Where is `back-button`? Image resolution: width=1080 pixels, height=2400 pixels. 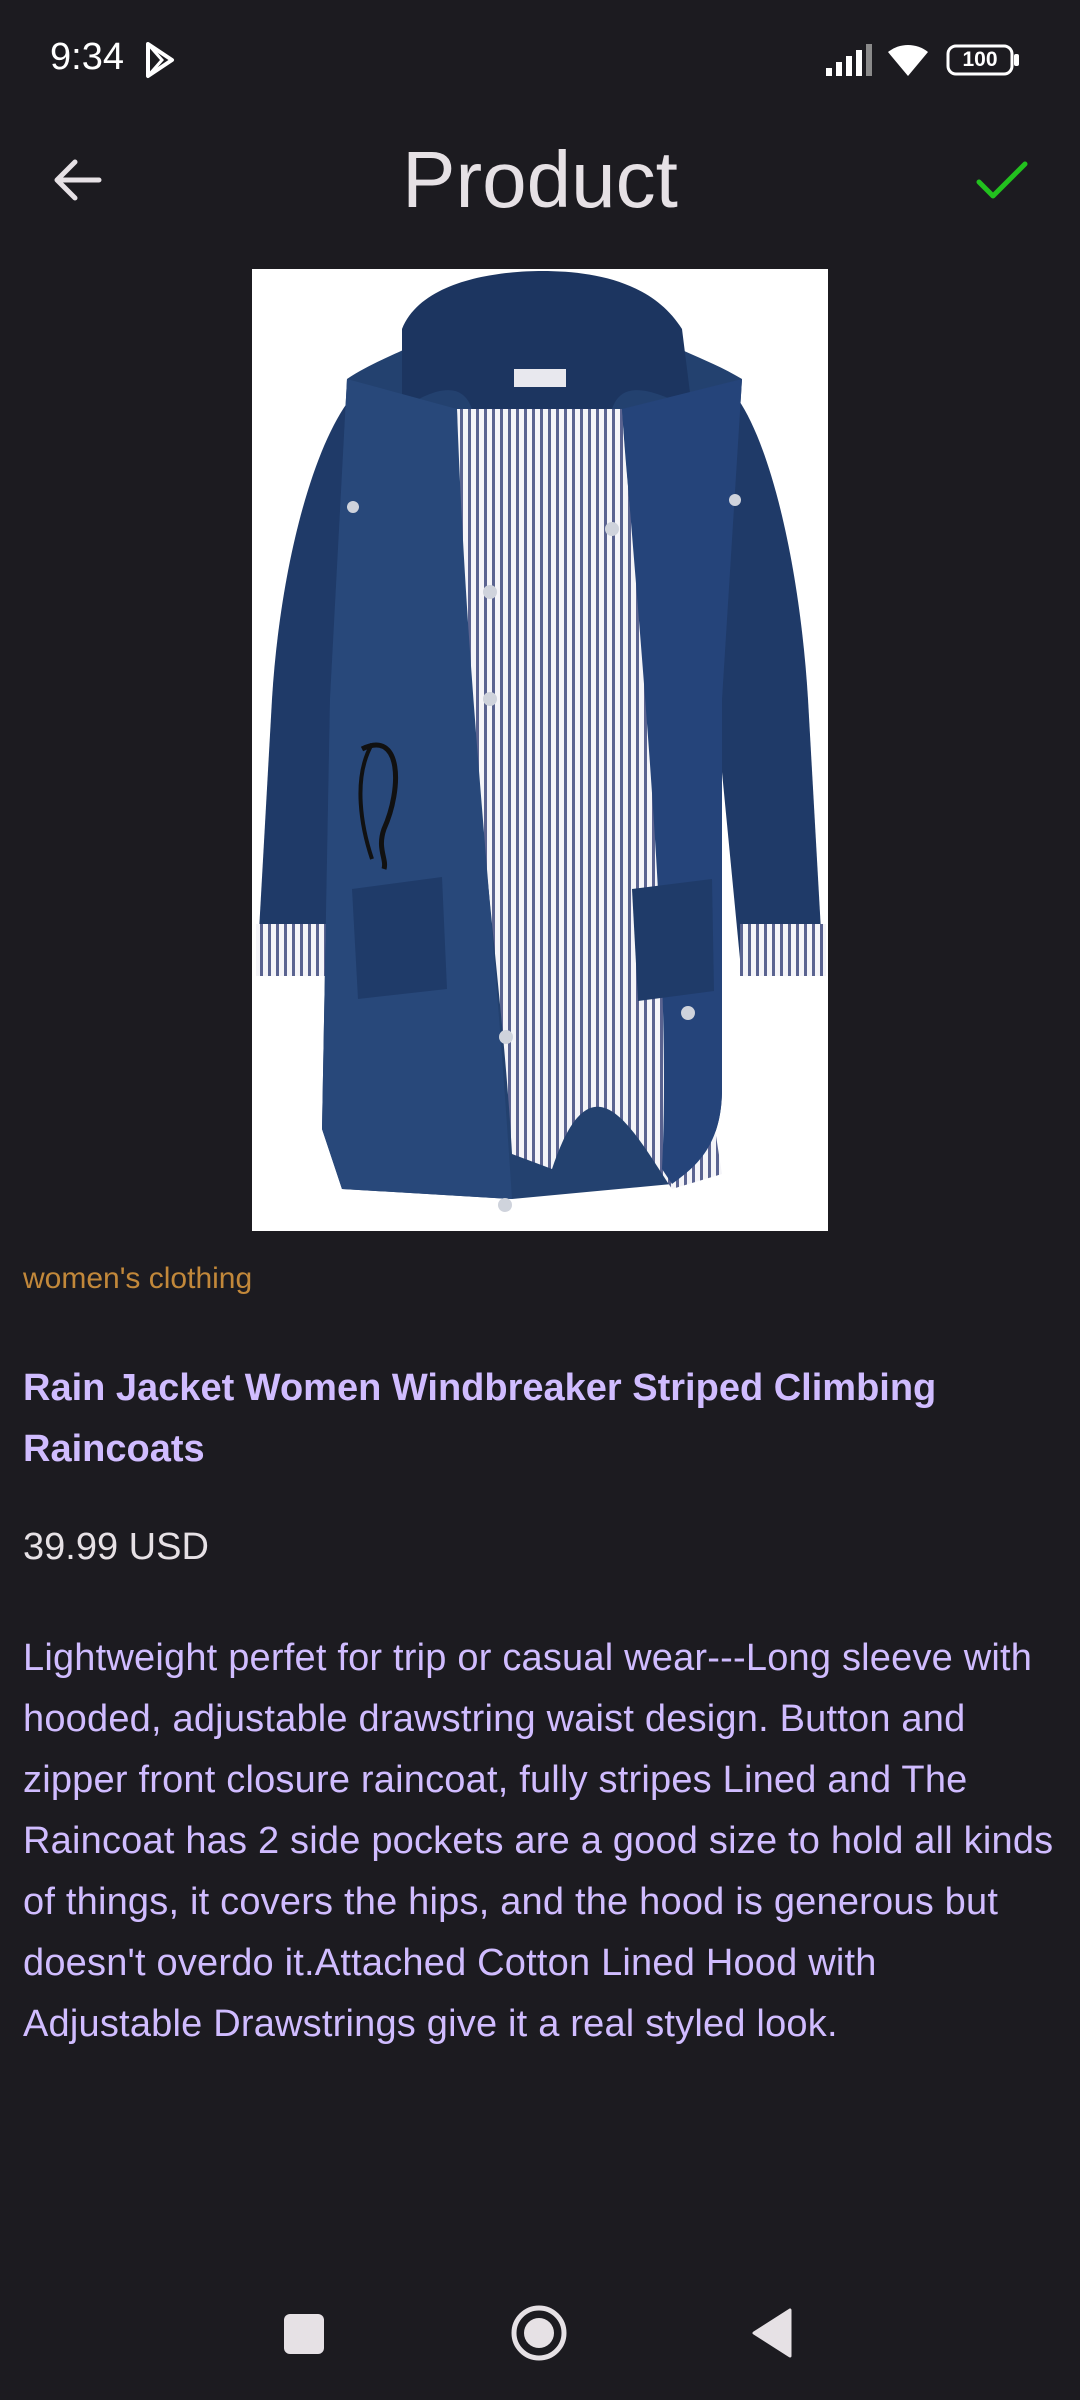 back-button is located at coordinates (78, 180).